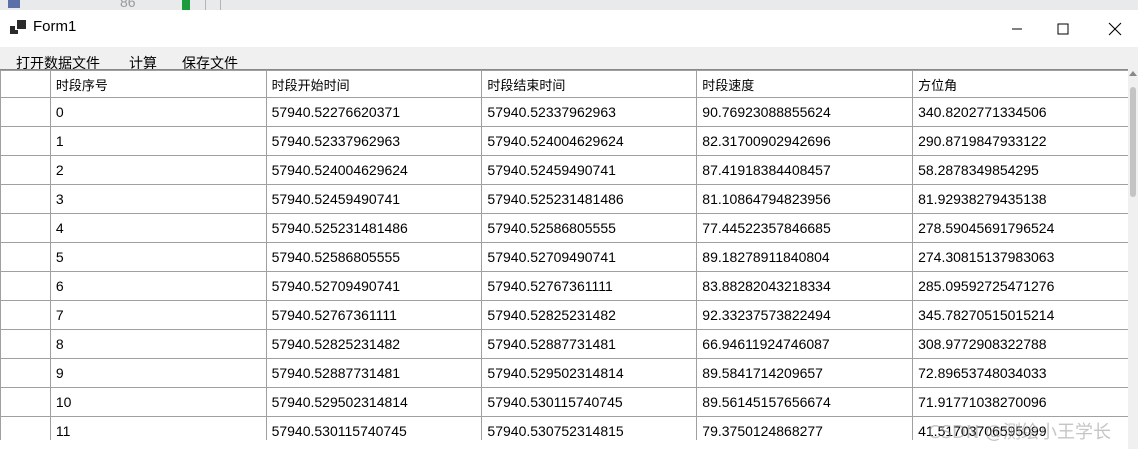 This screenshot has width=1138, height=449. I want to click on background-window-strip: 86, so click(569, 5).